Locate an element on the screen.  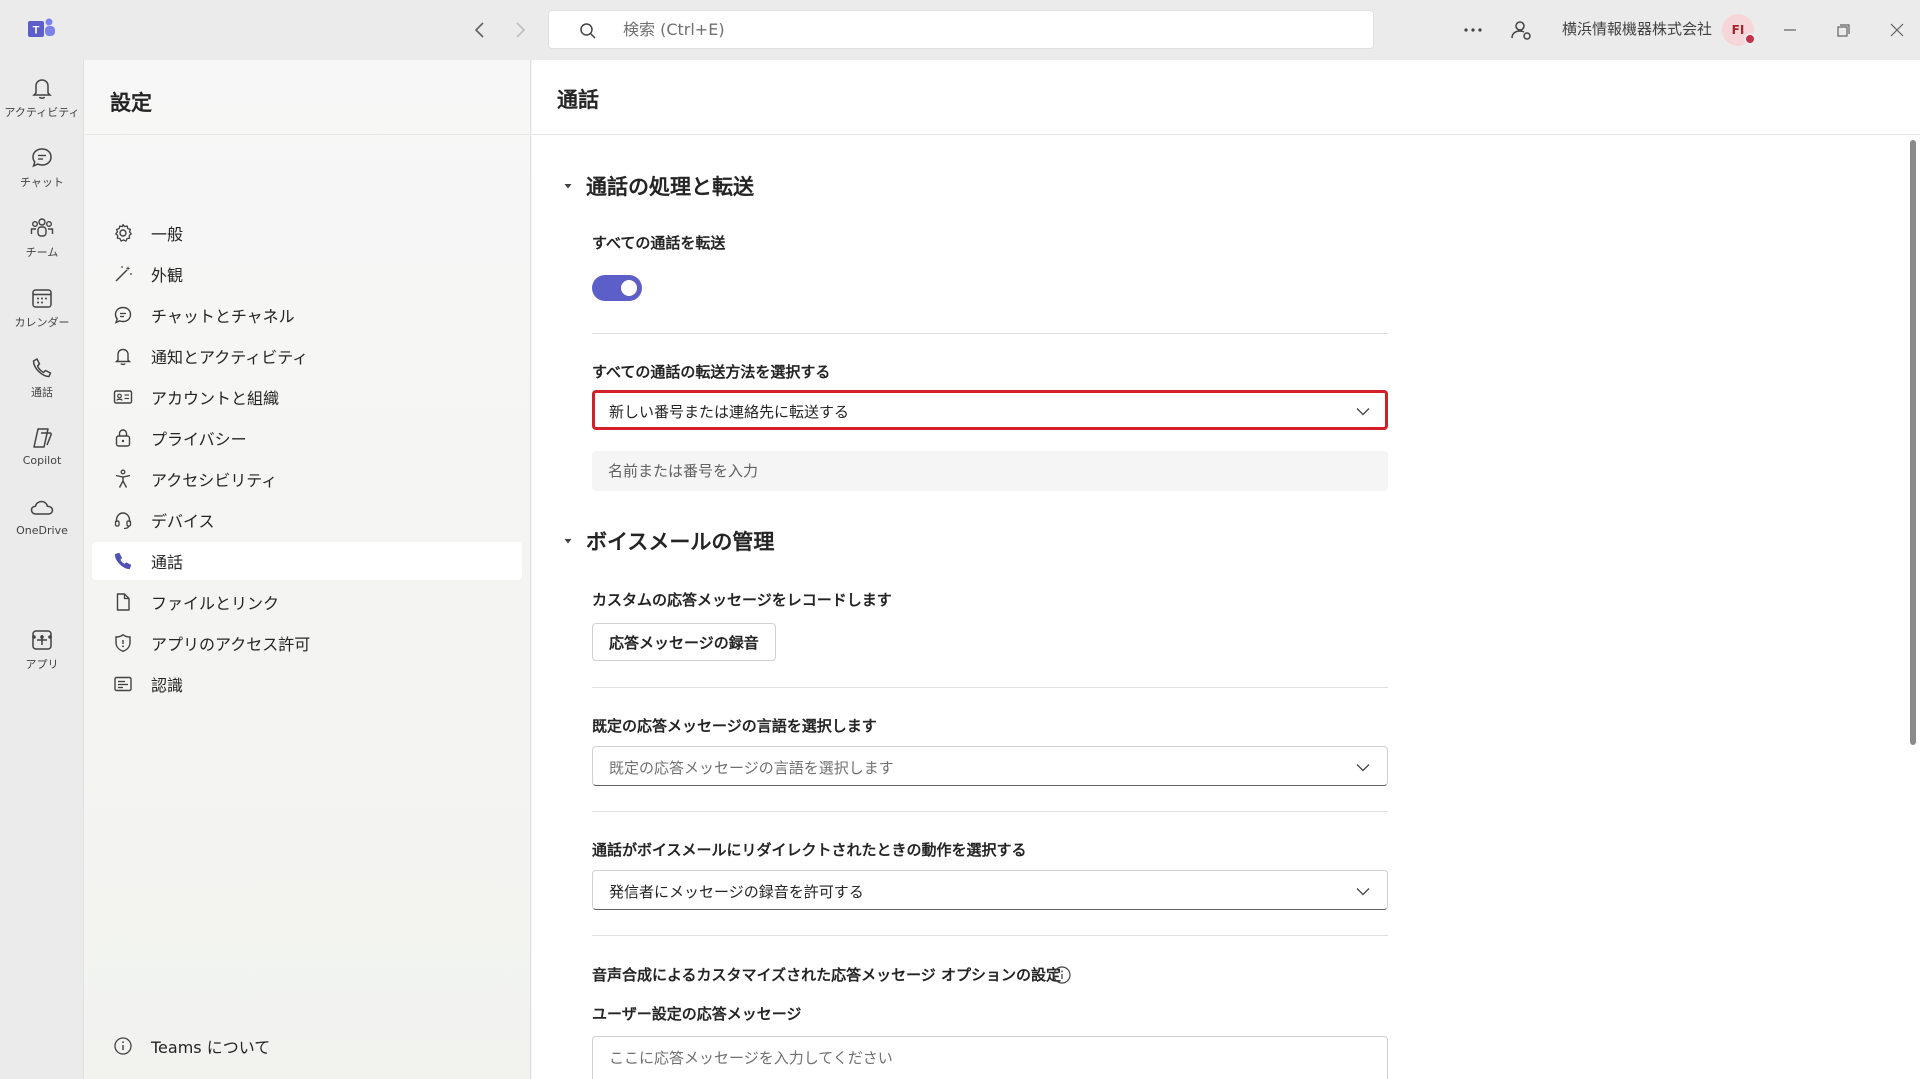
accessibility-icon is located at coordinates (123, 478).